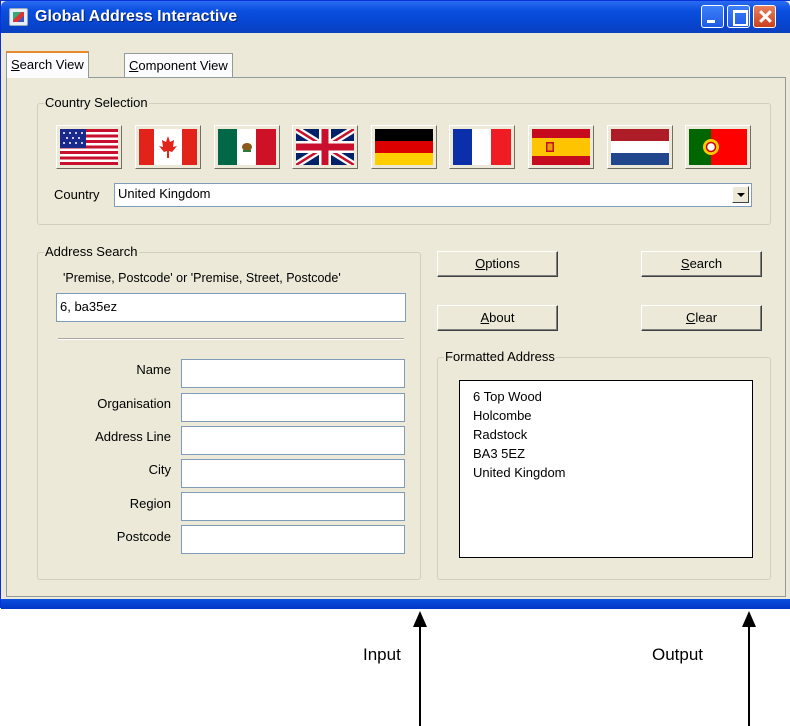 The width and height of the screenshot is (790, 726). I want to click on about-button: About, so click(497, 318).